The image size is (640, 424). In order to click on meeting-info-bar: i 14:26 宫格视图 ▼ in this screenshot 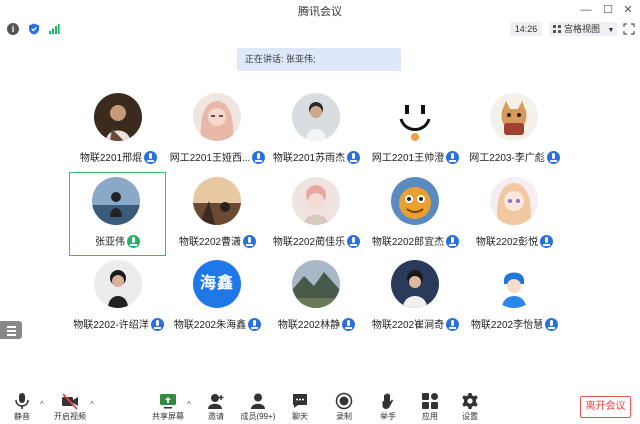, I will do `click(320, 29)`.